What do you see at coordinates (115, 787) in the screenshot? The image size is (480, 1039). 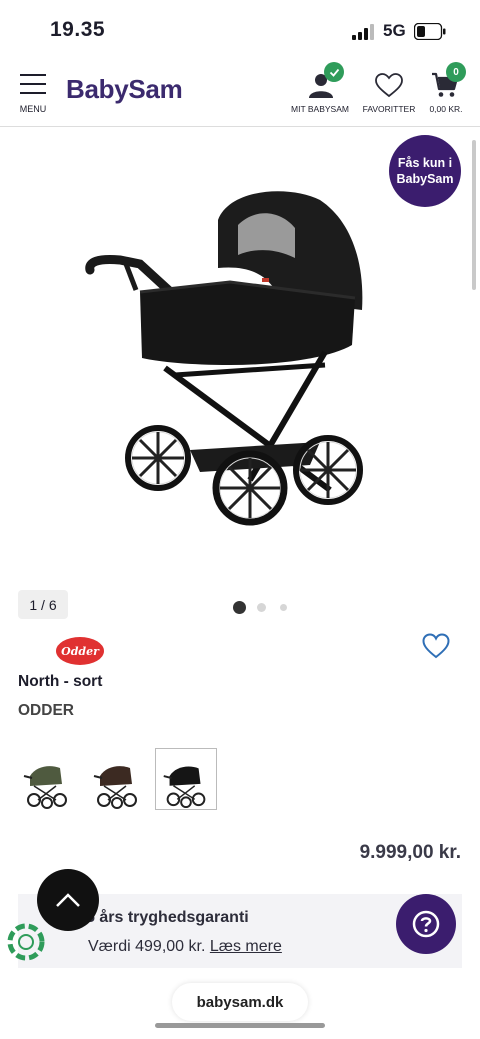 I see `pram-brown-icon` at bounding box center [115, 787].